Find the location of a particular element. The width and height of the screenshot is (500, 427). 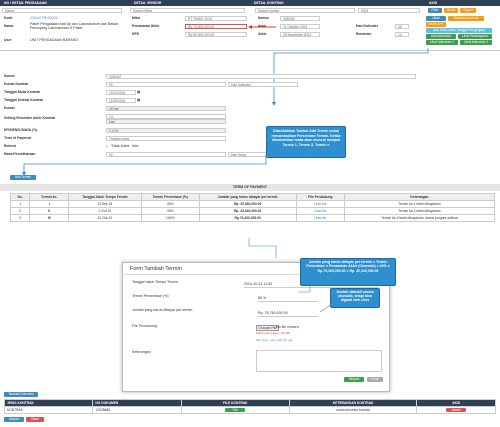

header-kontrak: DETAIL KONTRAK is located at coordinates (269, 3).